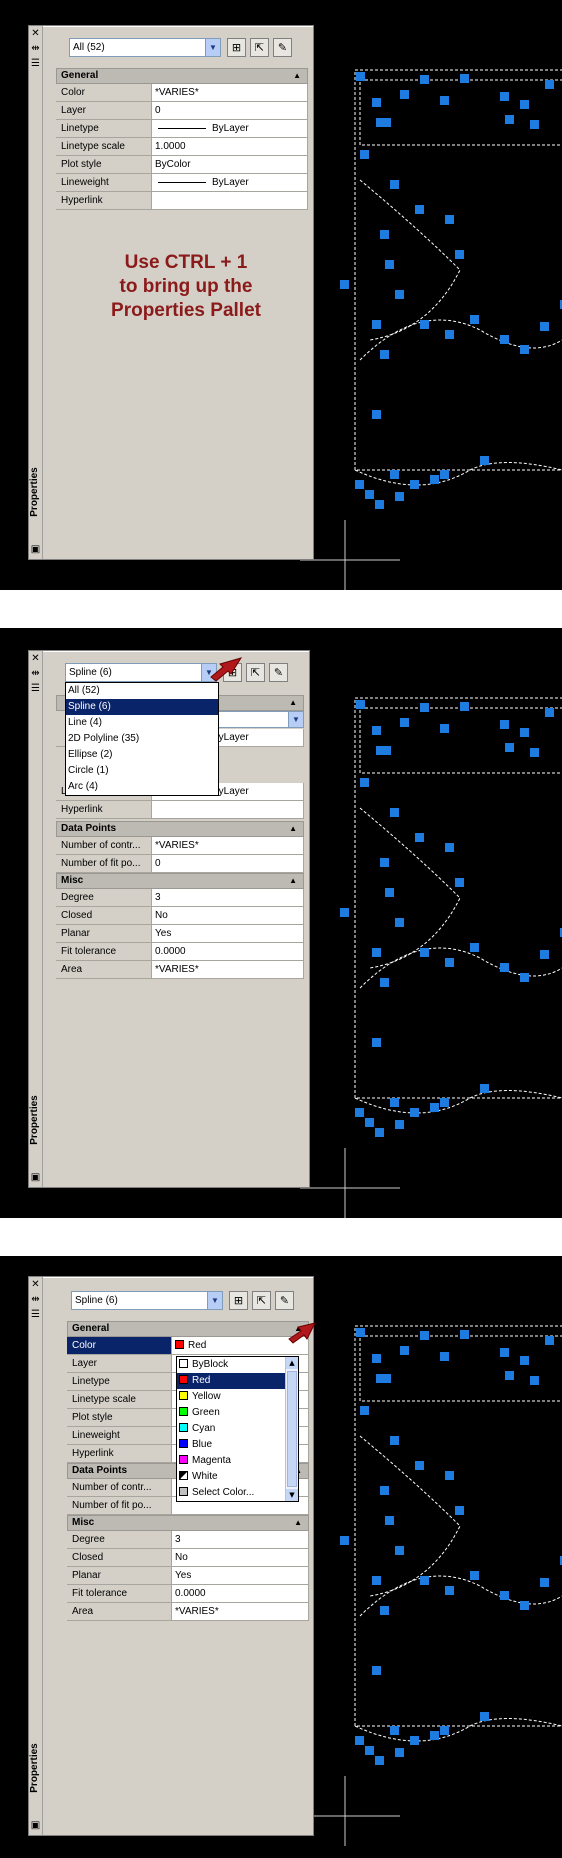  Describe the element at coordinates (142, 723) in the screenshot. I see `dropdown-option-line-4: Line (4)` at that location.